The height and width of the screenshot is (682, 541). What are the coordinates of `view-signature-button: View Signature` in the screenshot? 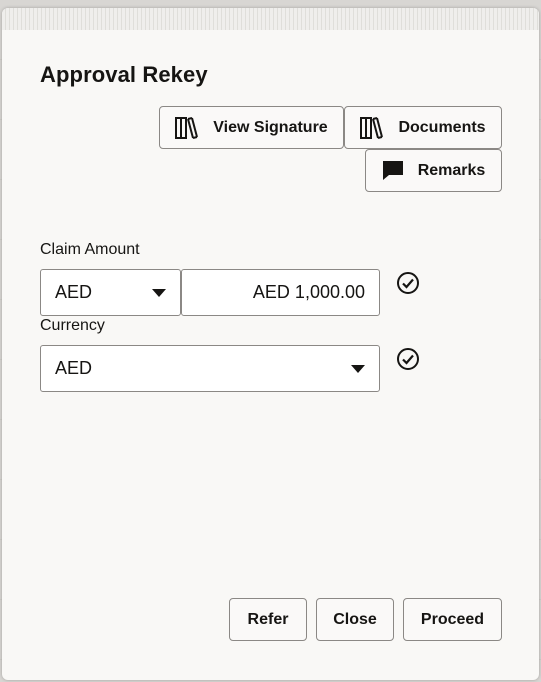 It's located at (251, 127).